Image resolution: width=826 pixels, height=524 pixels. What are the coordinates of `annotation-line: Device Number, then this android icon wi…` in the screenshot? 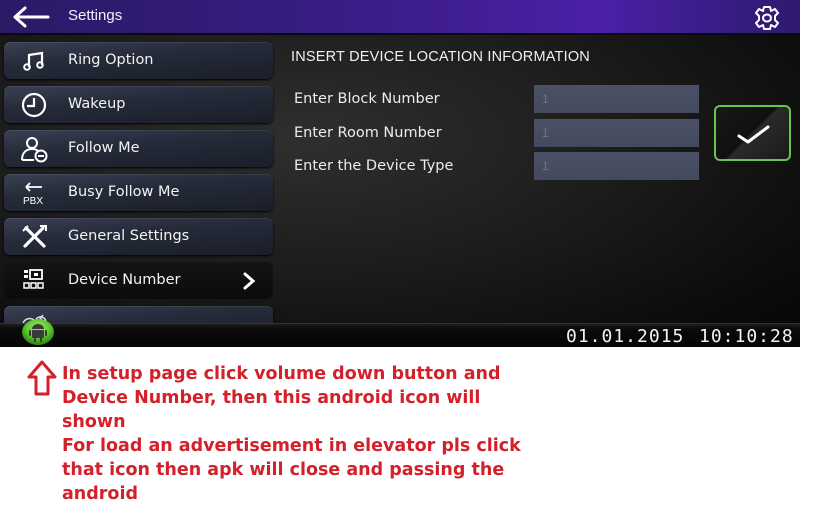 It's located at (271, 398).